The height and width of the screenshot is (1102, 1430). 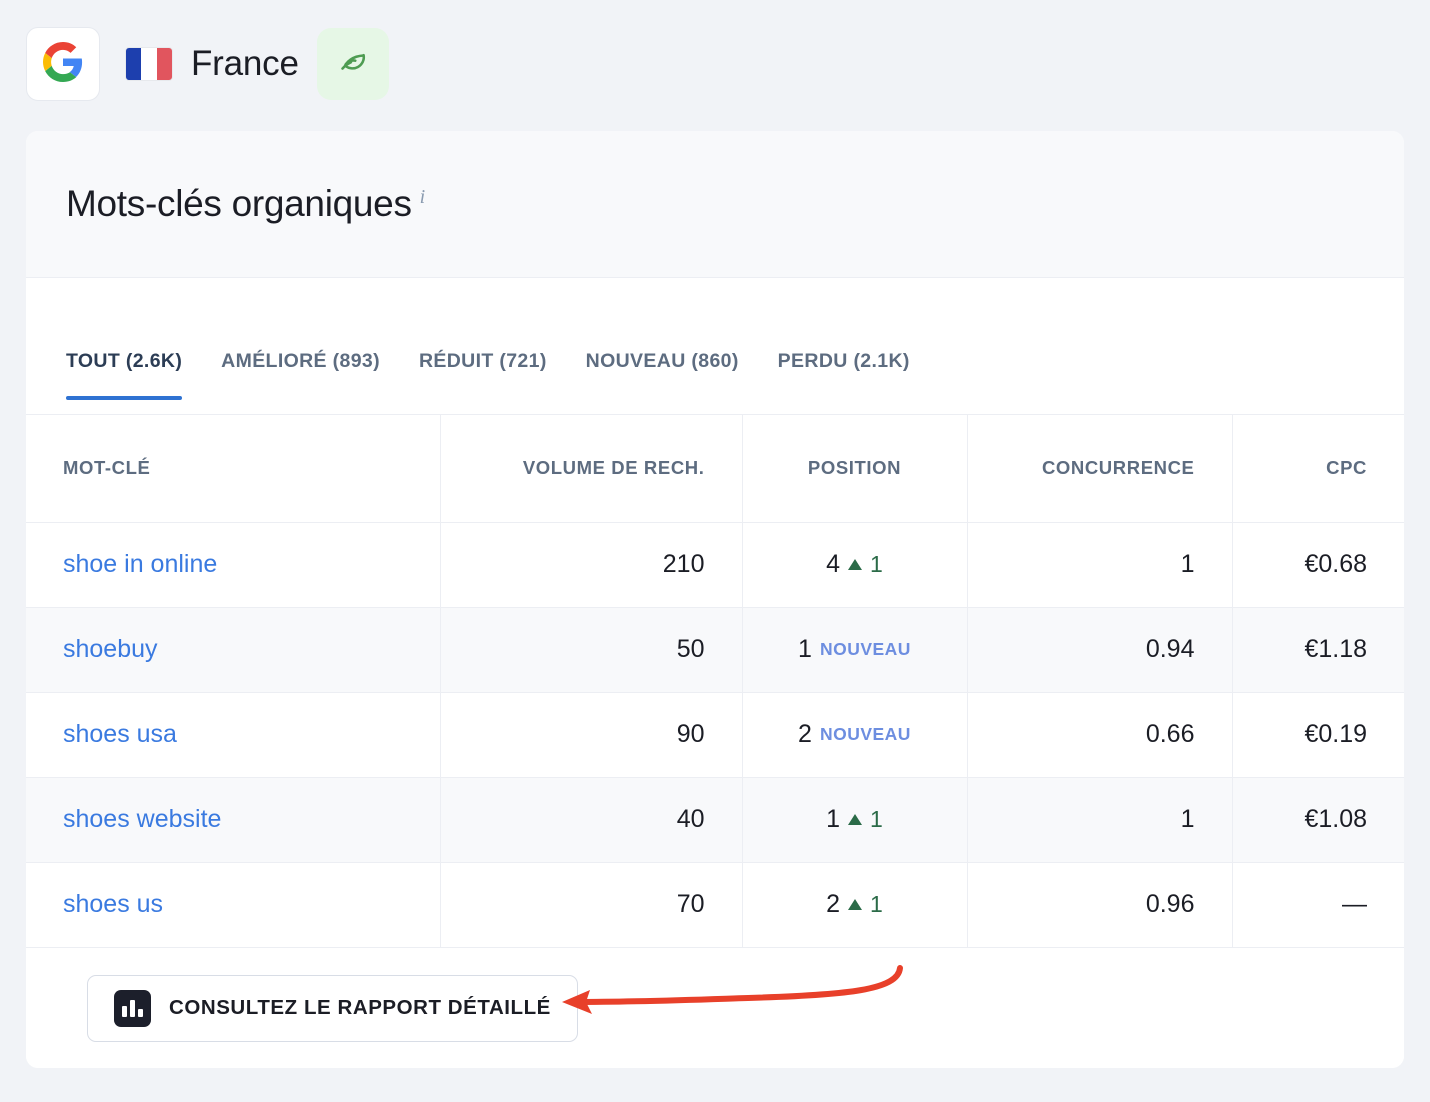 What do you see at coordinates (591, 735) in the screenshot?
I see `cell-volume: 90` at bounding box center [591, 735].